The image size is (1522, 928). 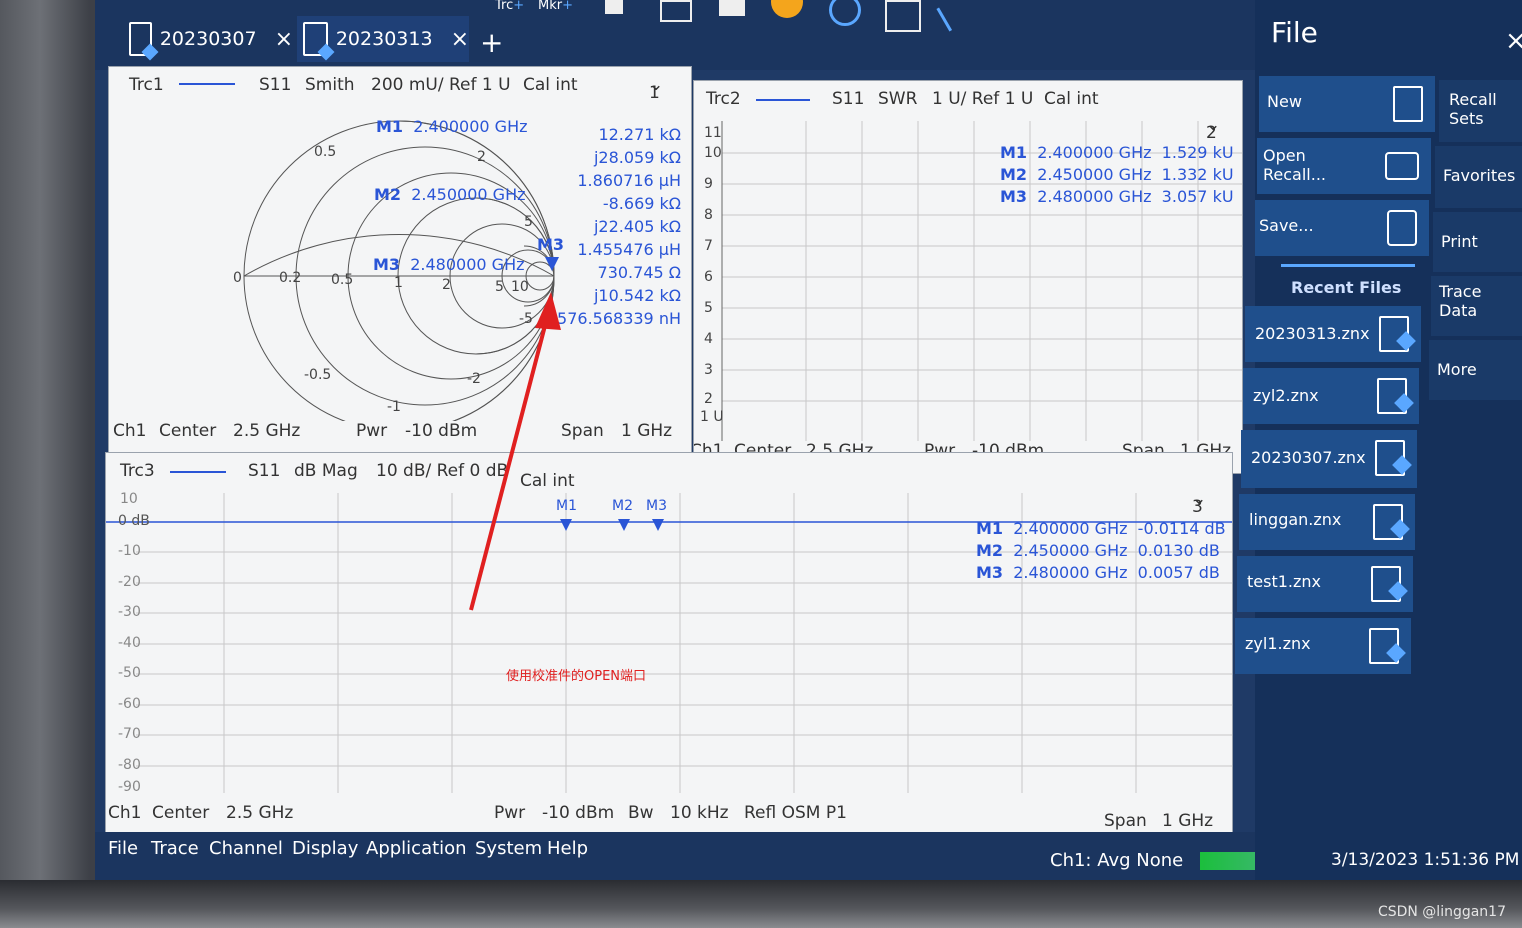 I want to click on folder-icon, so click(x=1402, y=166).